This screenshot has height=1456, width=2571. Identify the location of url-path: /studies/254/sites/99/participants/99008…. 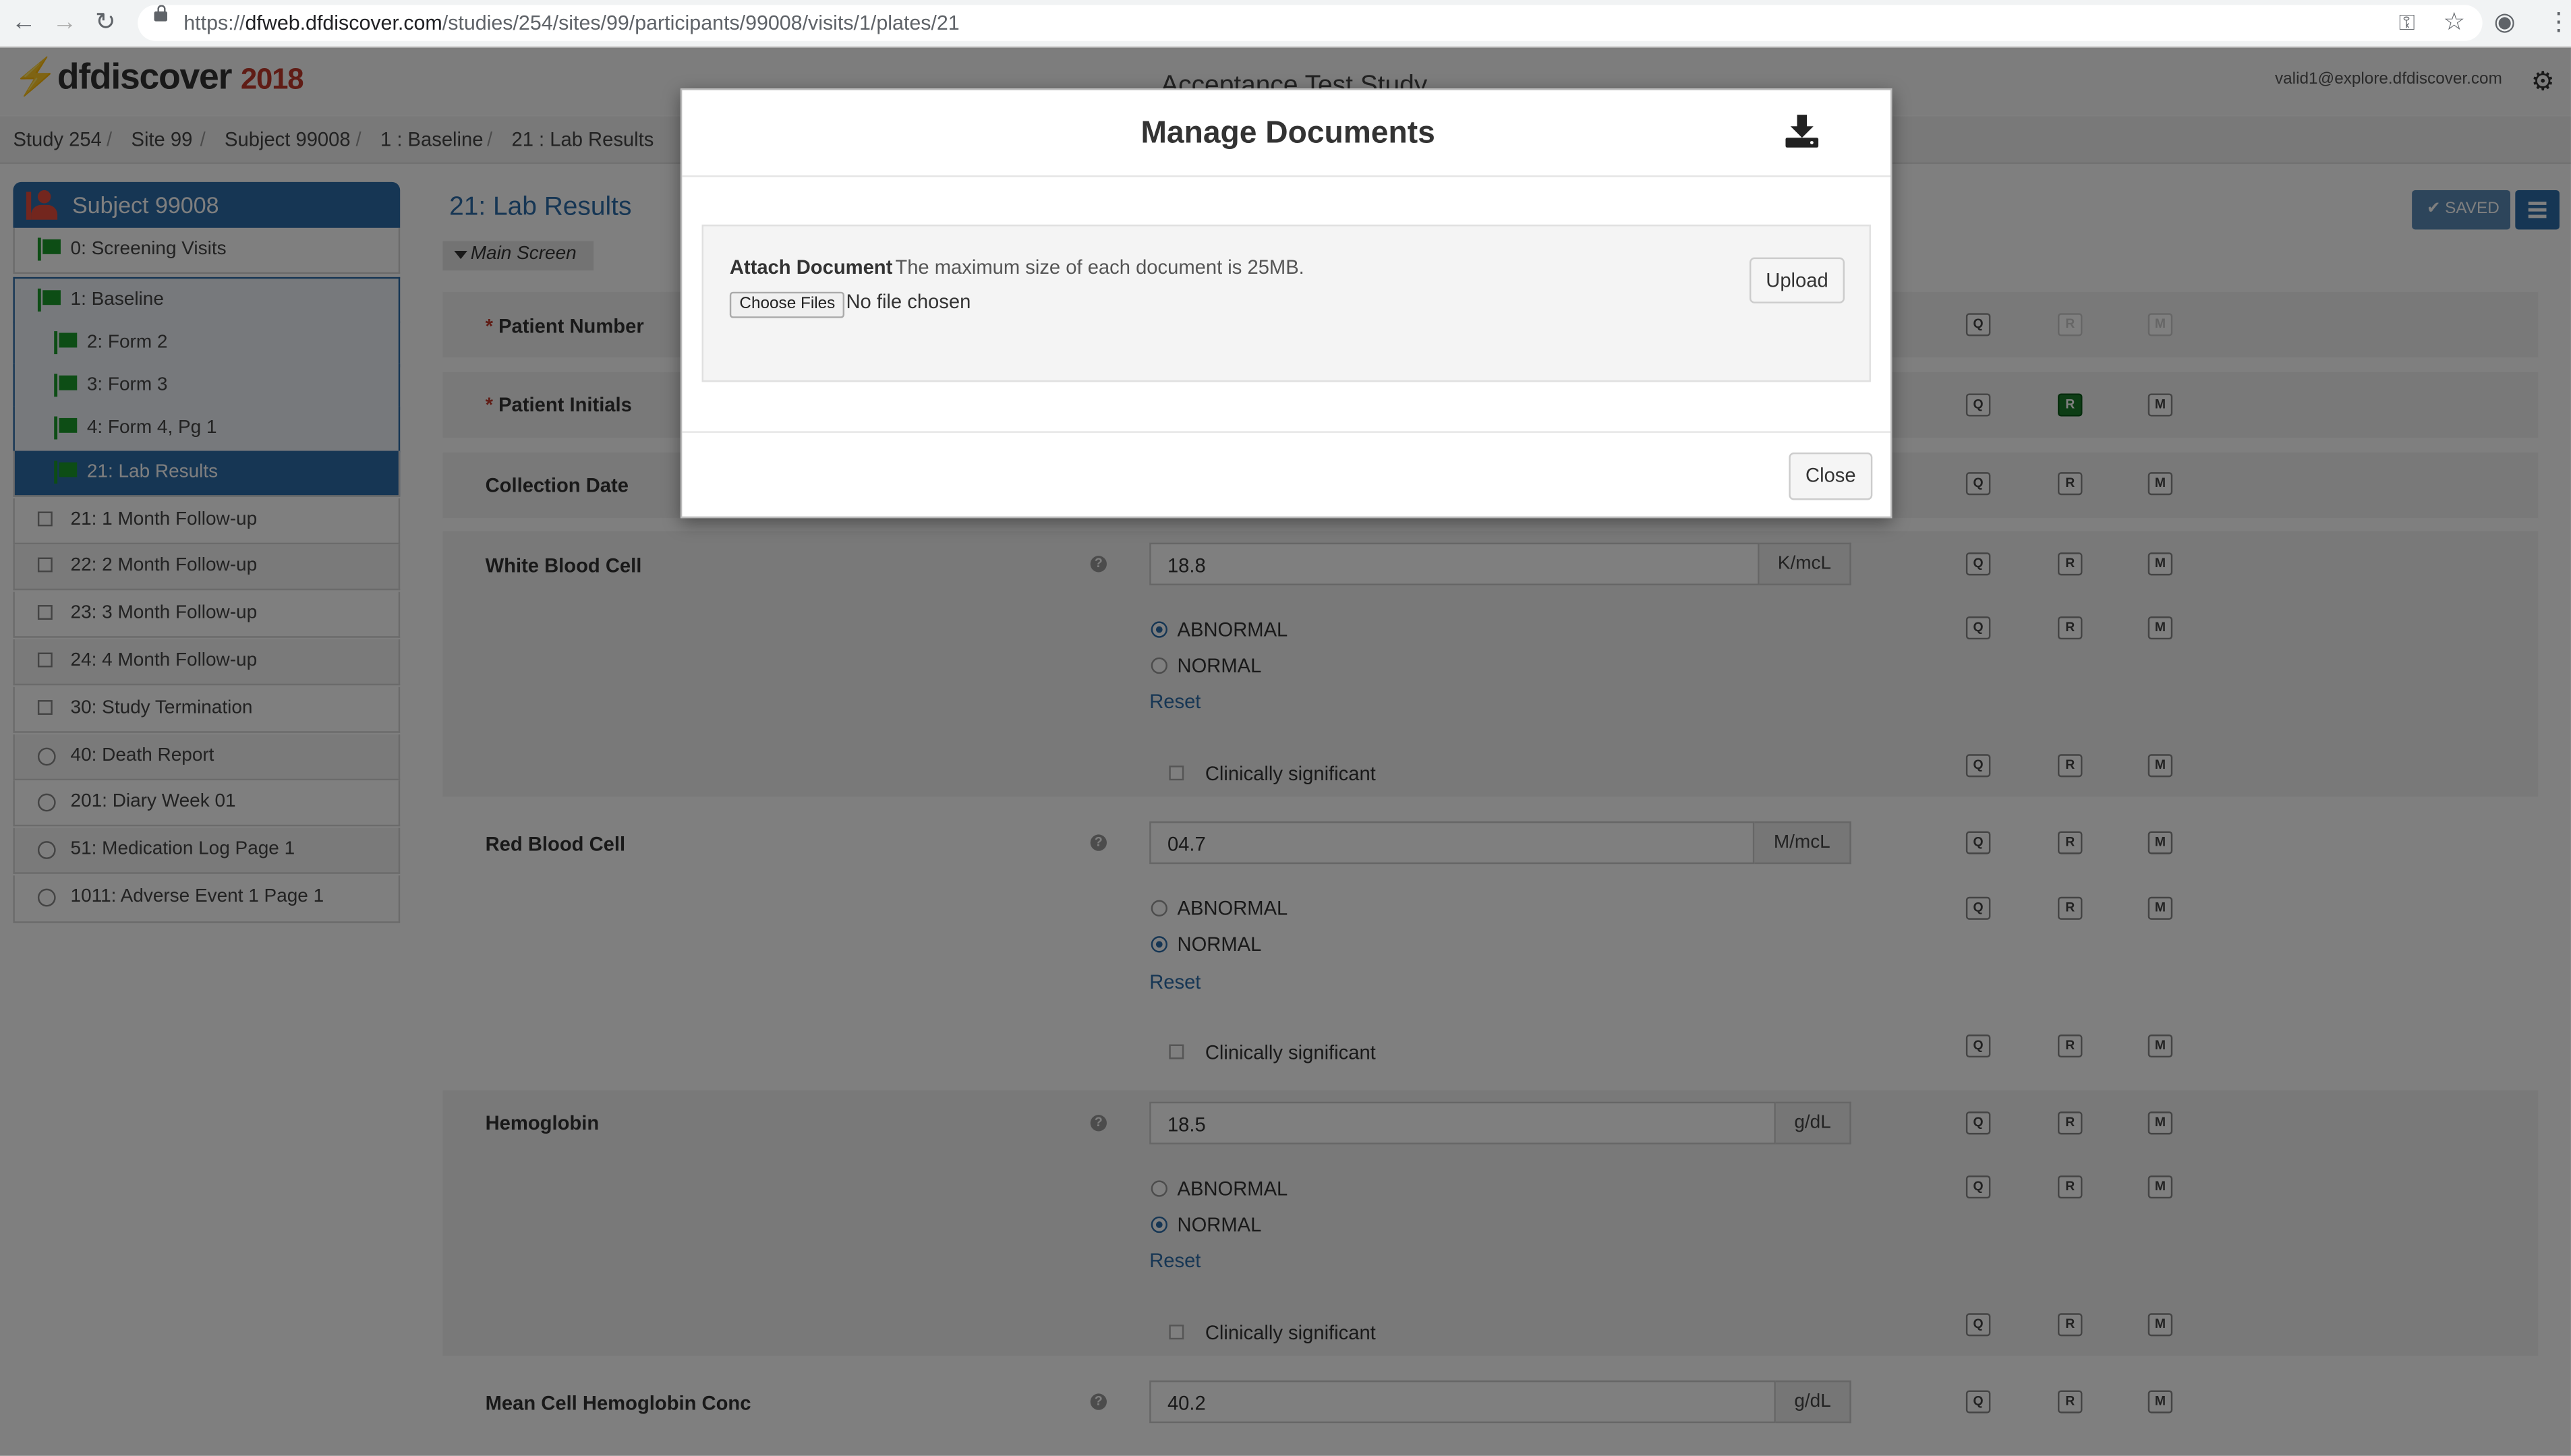
(701, 23).